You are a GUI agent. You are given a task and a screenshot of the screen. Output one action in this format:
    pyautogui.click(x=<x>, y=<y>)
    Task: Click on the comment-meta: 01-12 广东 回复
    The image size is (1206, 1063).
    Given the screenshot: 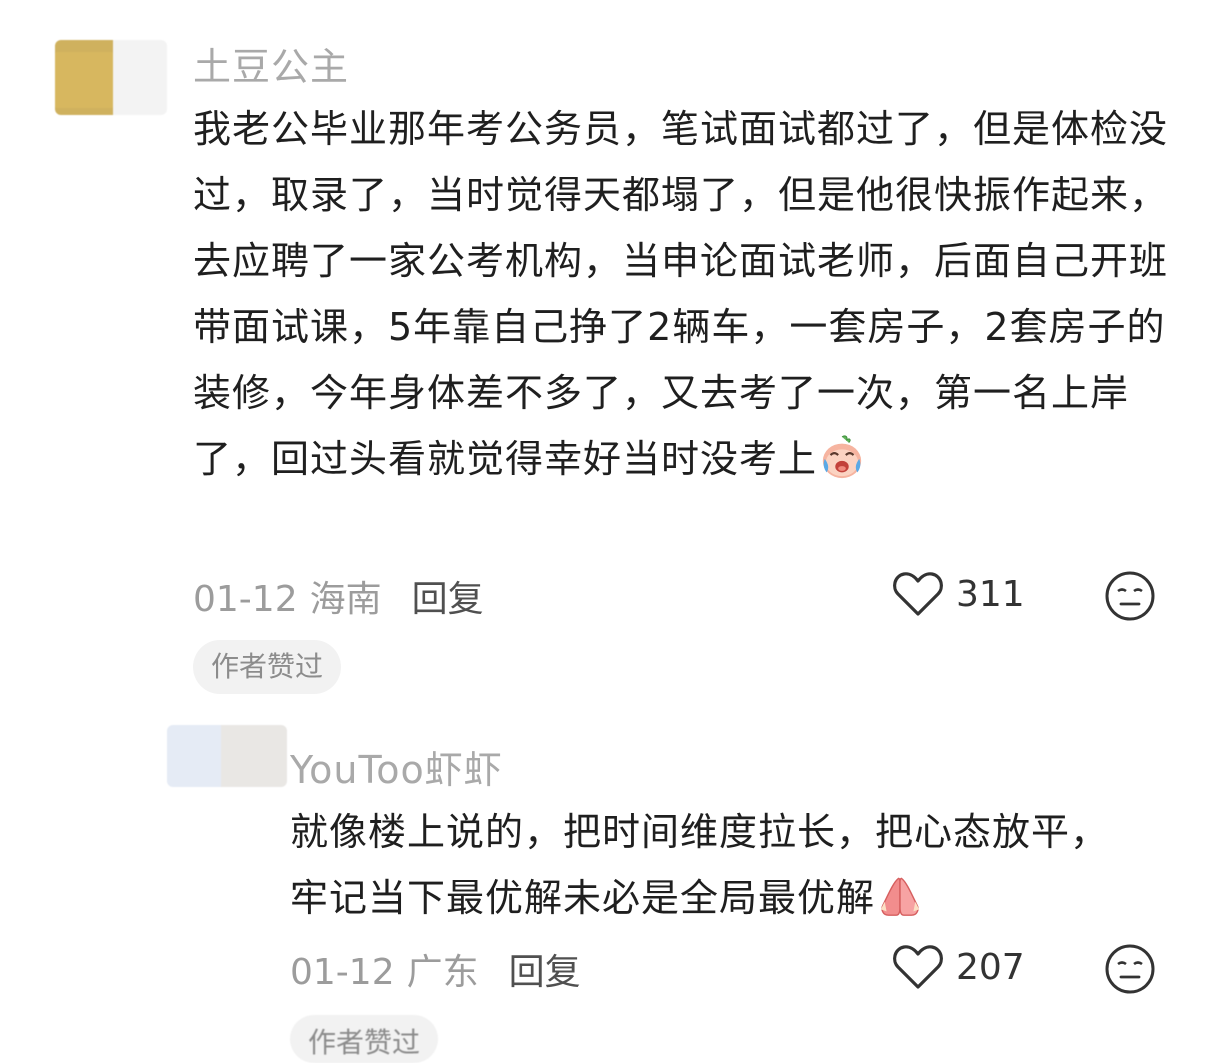 What is the action you would take?
    pyautogui.click(x=435, y=969)
    